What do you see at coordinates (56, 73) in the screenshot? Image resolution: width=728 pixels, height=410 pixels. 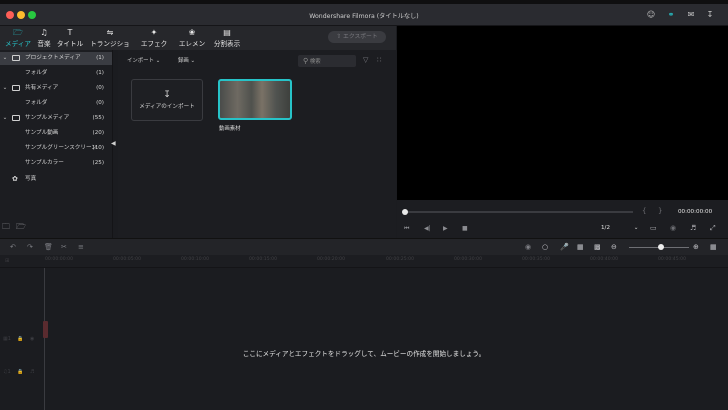 I see `sidebar-item-project-folder: フォルダ (1)` at bounding box center [56, 73].